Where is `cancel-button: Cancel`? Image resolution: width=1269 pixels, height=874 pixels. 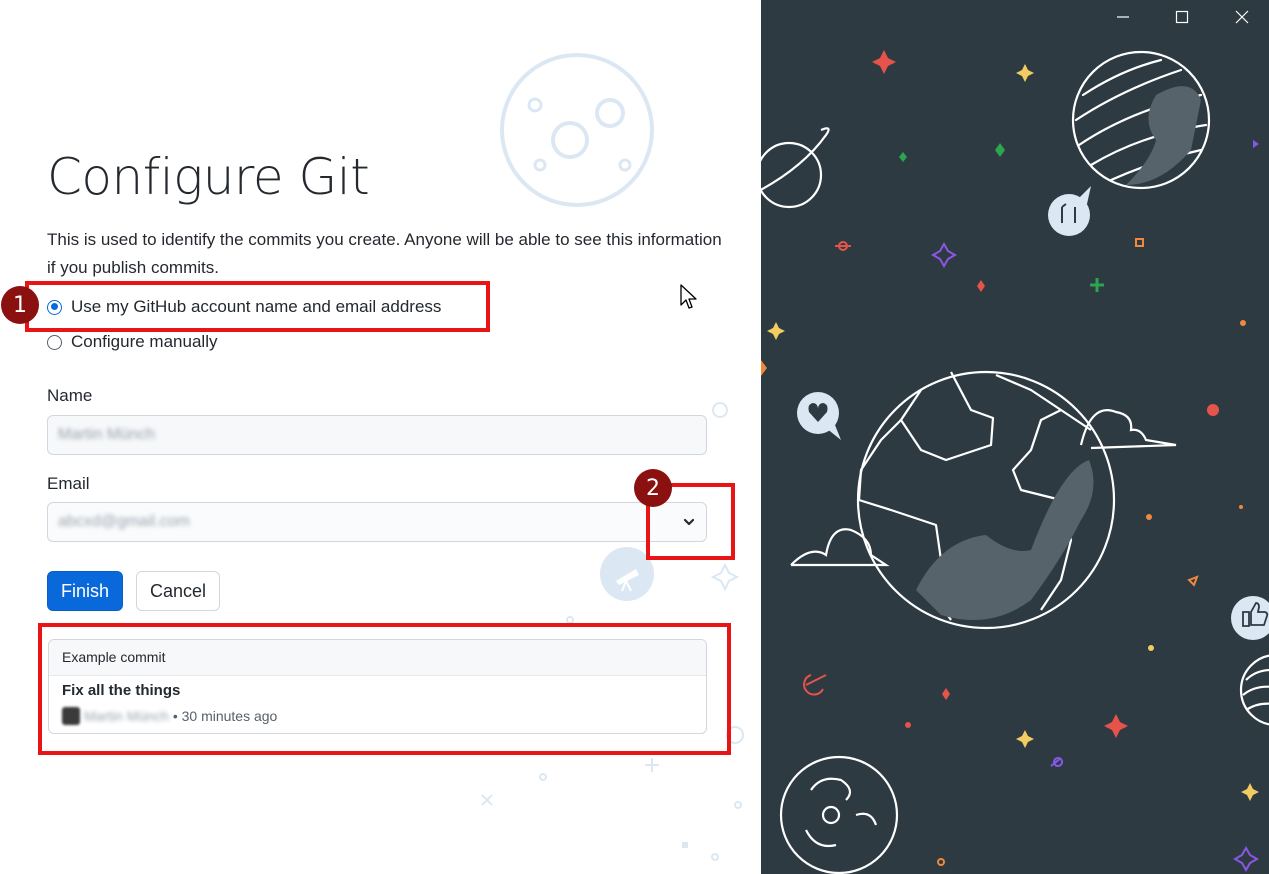
cancel-button: Cancel is located at coordinates (178, 591).